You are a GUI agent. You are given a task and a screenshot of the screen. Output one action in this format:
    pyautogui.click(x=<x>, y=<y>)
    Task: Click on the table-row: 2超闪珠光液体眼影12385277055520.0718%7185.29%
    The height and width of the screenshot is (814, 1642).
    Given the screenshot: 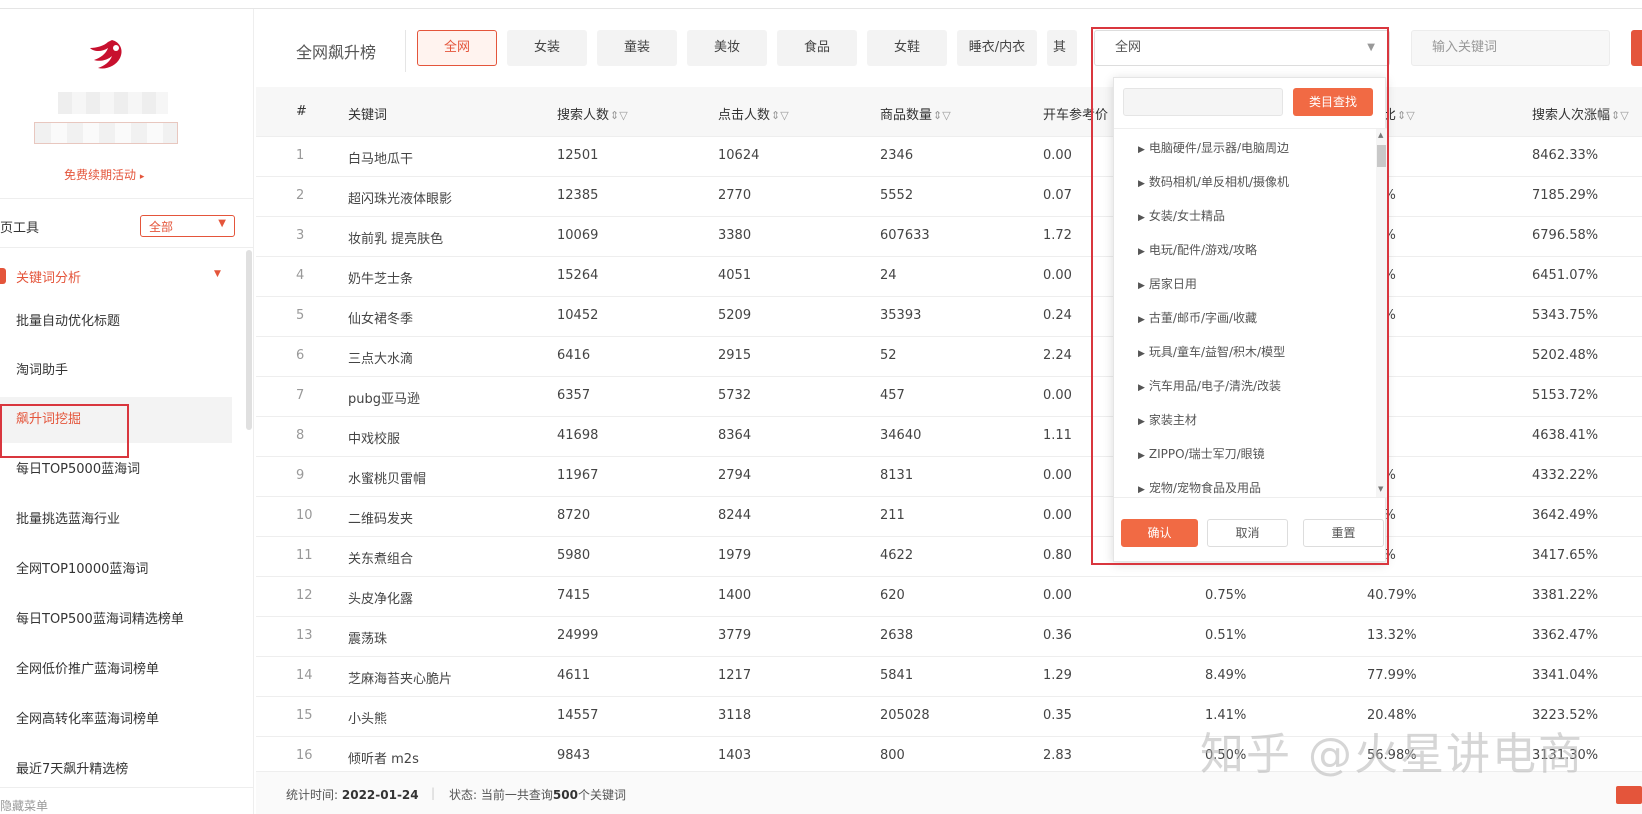 What is the action you would take?
    pyautogui.click(x=949, y=197)
    